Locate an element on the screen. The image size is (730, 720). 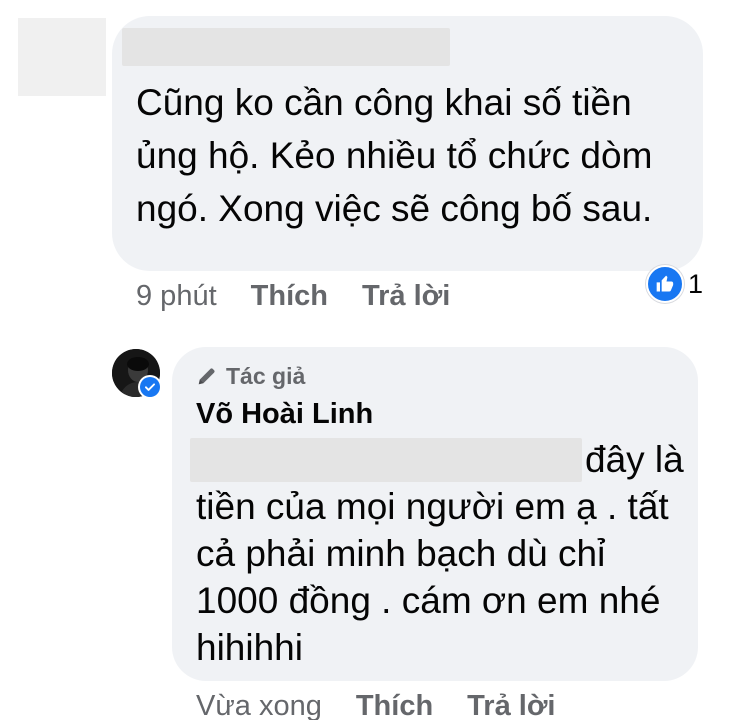
comment-actions: 9 phút Thích Trả lời is located at coordinates (310, 296).